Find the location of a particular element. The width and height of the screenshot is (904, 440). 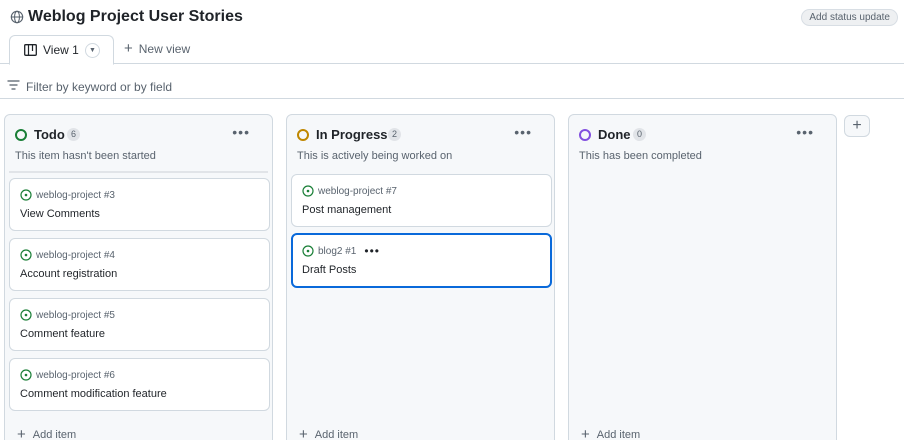

column-header: Done 0 ••• This has been completed is located at coordinates (702, 143).